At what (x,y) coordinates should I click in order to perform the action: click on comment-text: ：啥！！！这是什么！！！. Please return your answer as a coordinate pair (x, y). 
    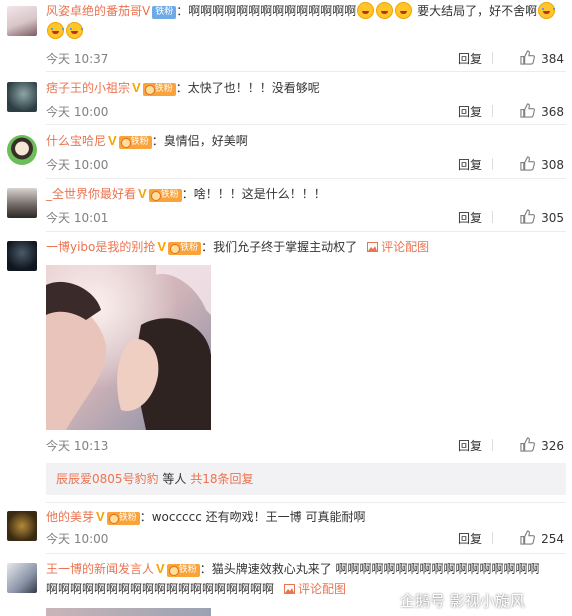
    Looking at the image, I should click on (253, 194).